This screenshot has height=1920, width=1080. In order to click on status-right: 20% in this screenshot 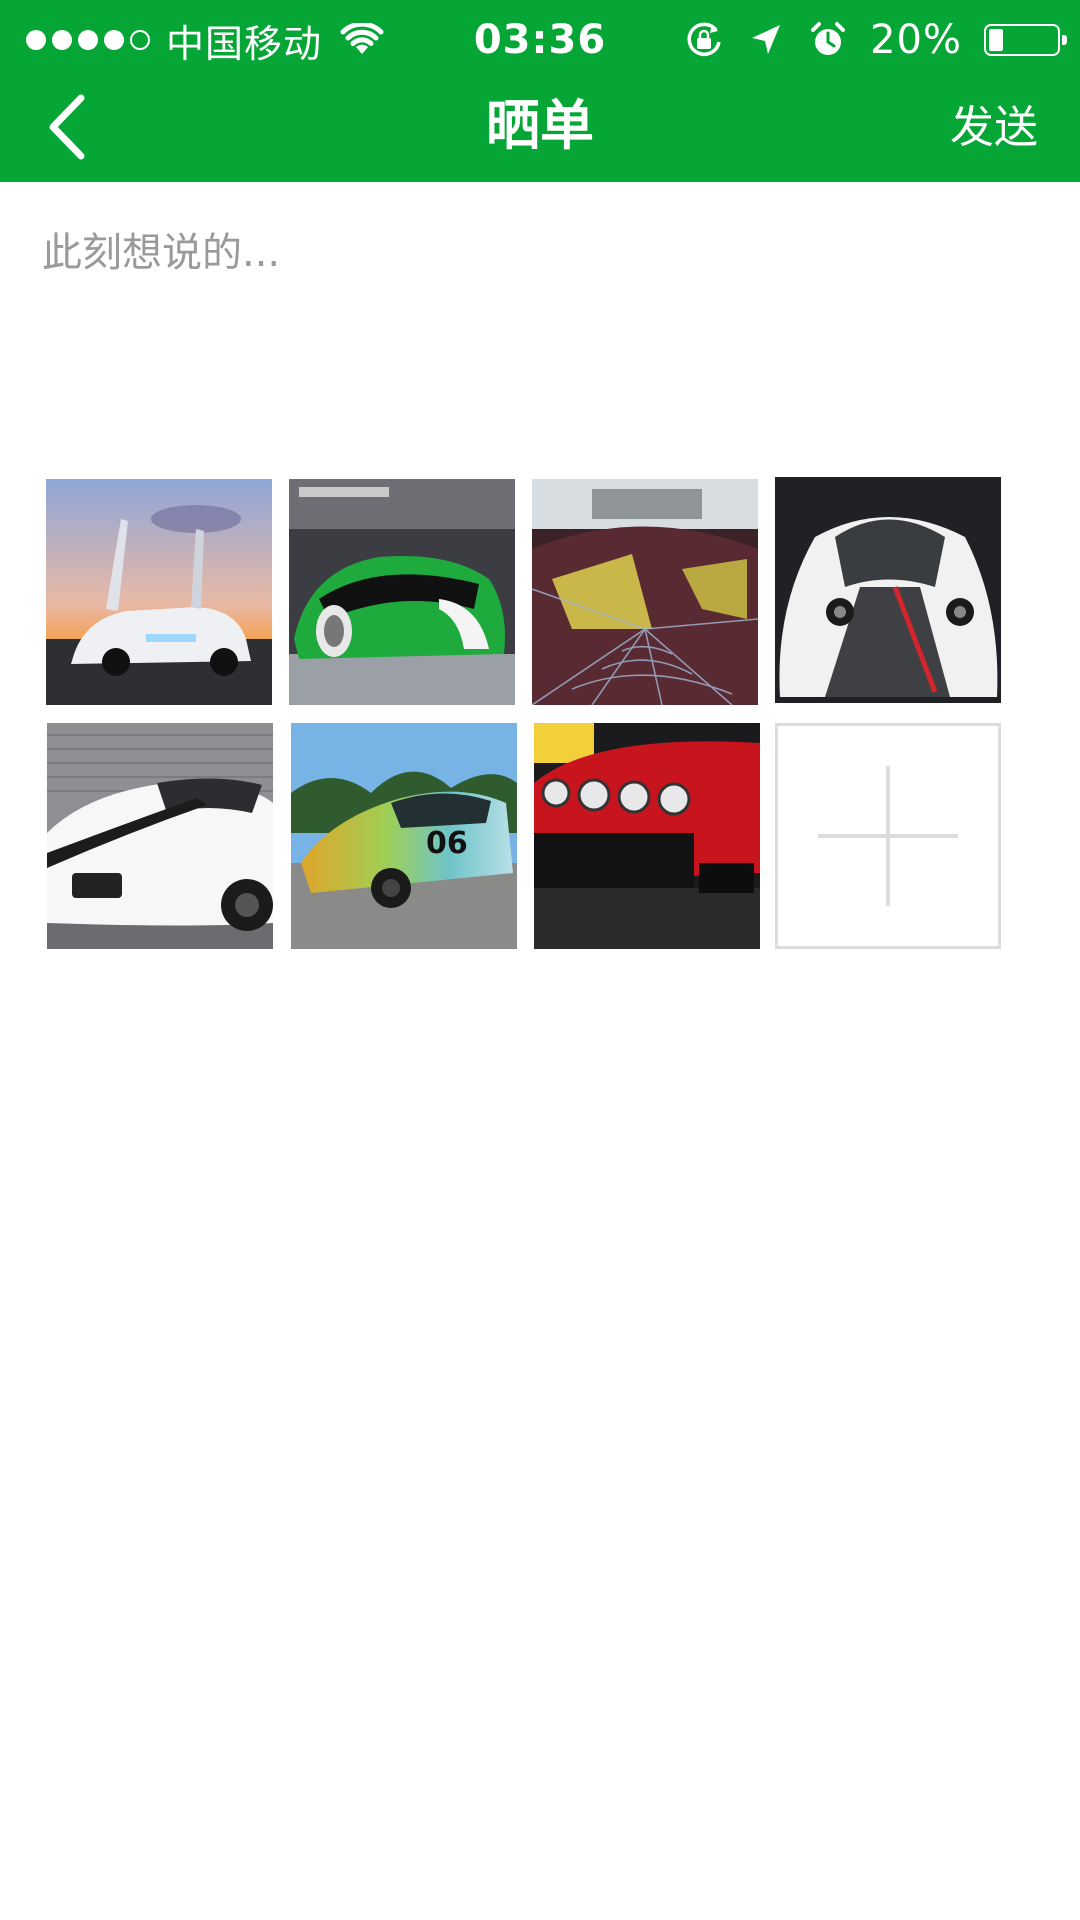, I will do `click(875, 40)`.